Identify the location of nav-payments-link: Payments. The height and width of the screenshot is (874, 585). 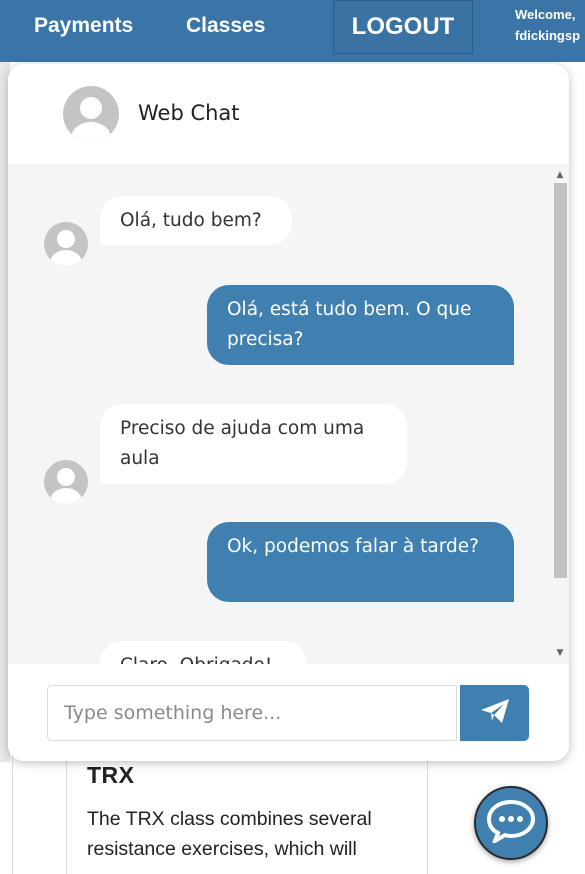
(83, 26).